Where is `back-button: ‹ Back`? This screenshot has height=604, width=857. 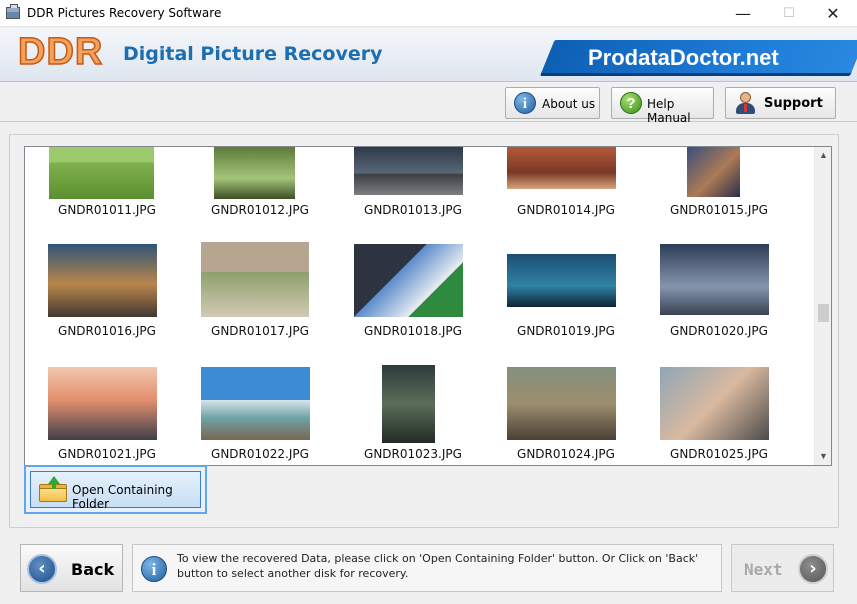 back-button: ‹ Back is located at coordinates (71, 568).